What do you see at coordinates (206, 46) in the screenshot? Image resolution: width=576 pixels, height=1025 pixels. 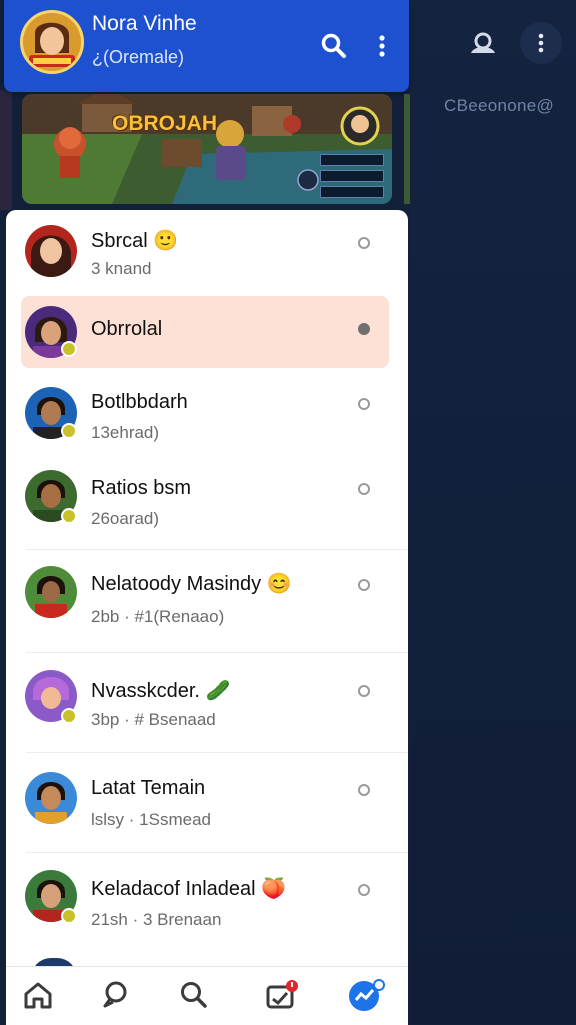 I see `app-header: Nora Vinhe ¿(Oremale)` at bounding box center [206, 46].